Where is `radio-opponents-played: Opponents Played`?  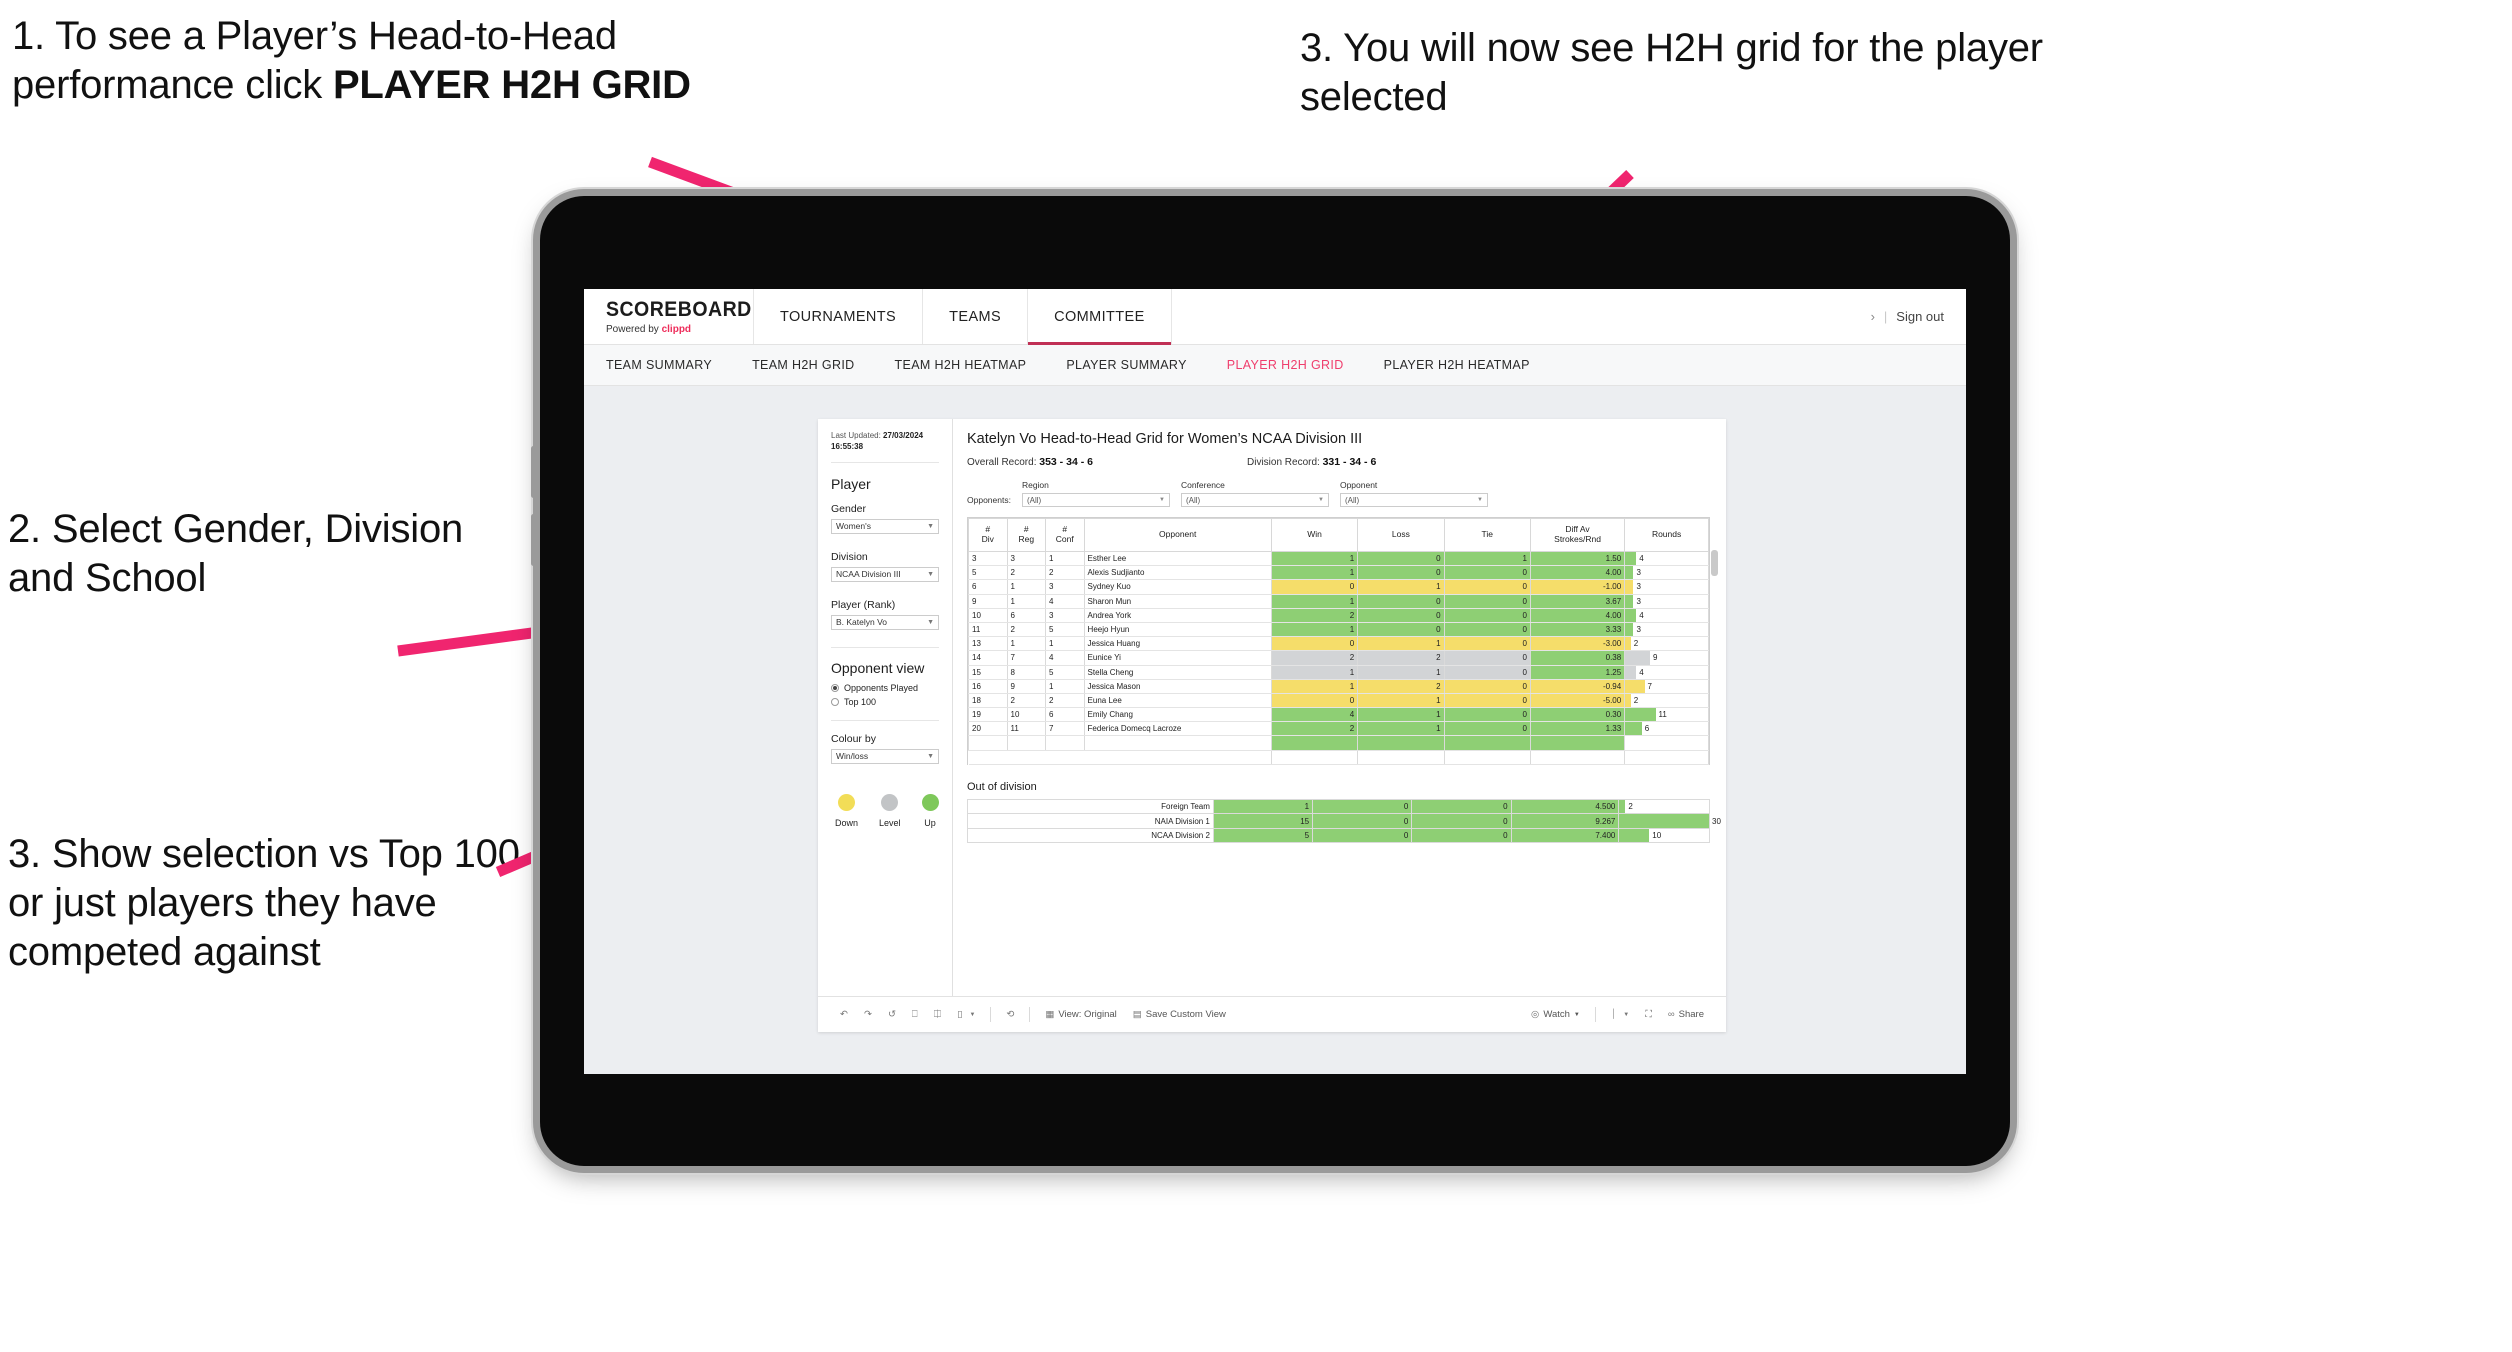
radio-opponents-played: Opponents Played is located at coordinates (885, 688).